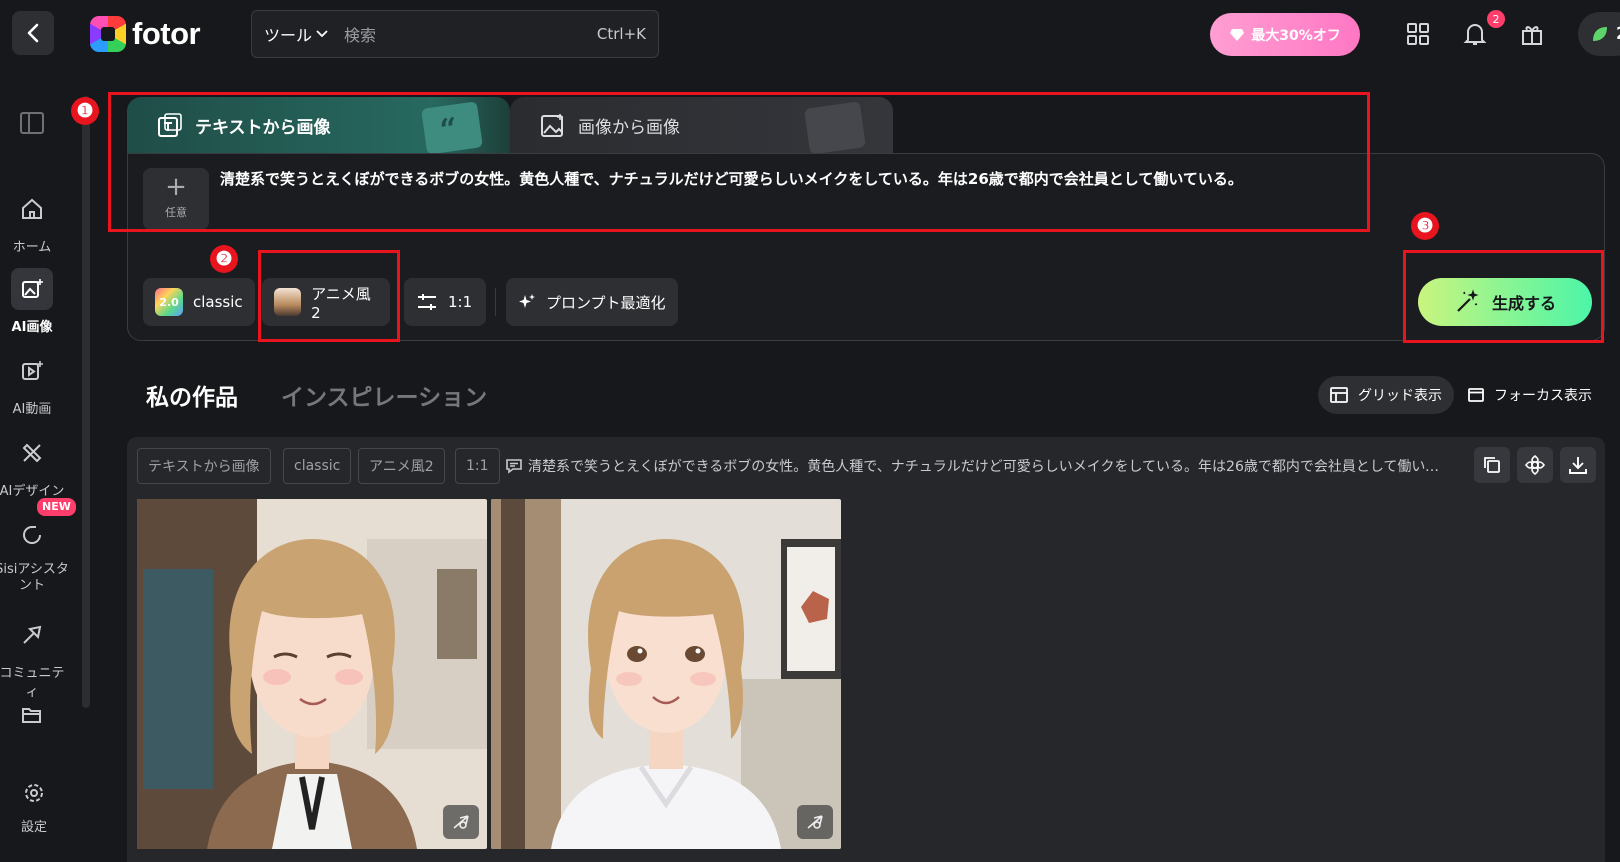 This screenshot has width=1620, height=862. I want to click on chip-divider, so click(495, 302).